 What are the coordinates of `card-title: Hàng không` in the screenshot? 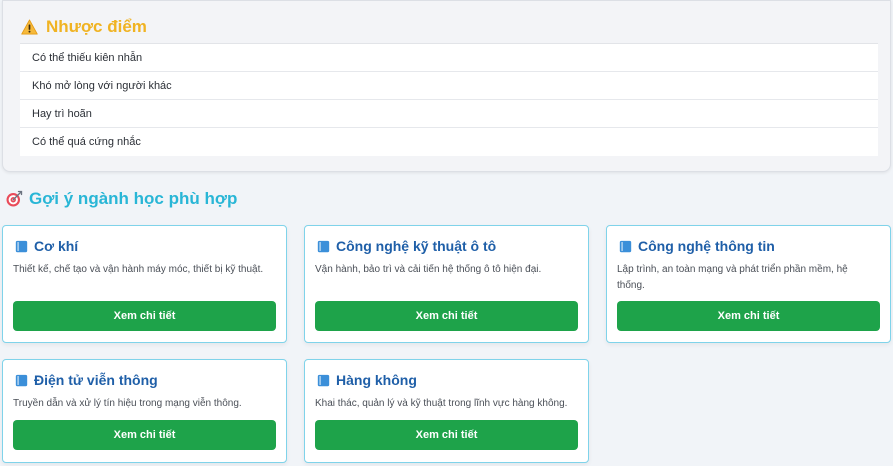 It's located at (376, 380).